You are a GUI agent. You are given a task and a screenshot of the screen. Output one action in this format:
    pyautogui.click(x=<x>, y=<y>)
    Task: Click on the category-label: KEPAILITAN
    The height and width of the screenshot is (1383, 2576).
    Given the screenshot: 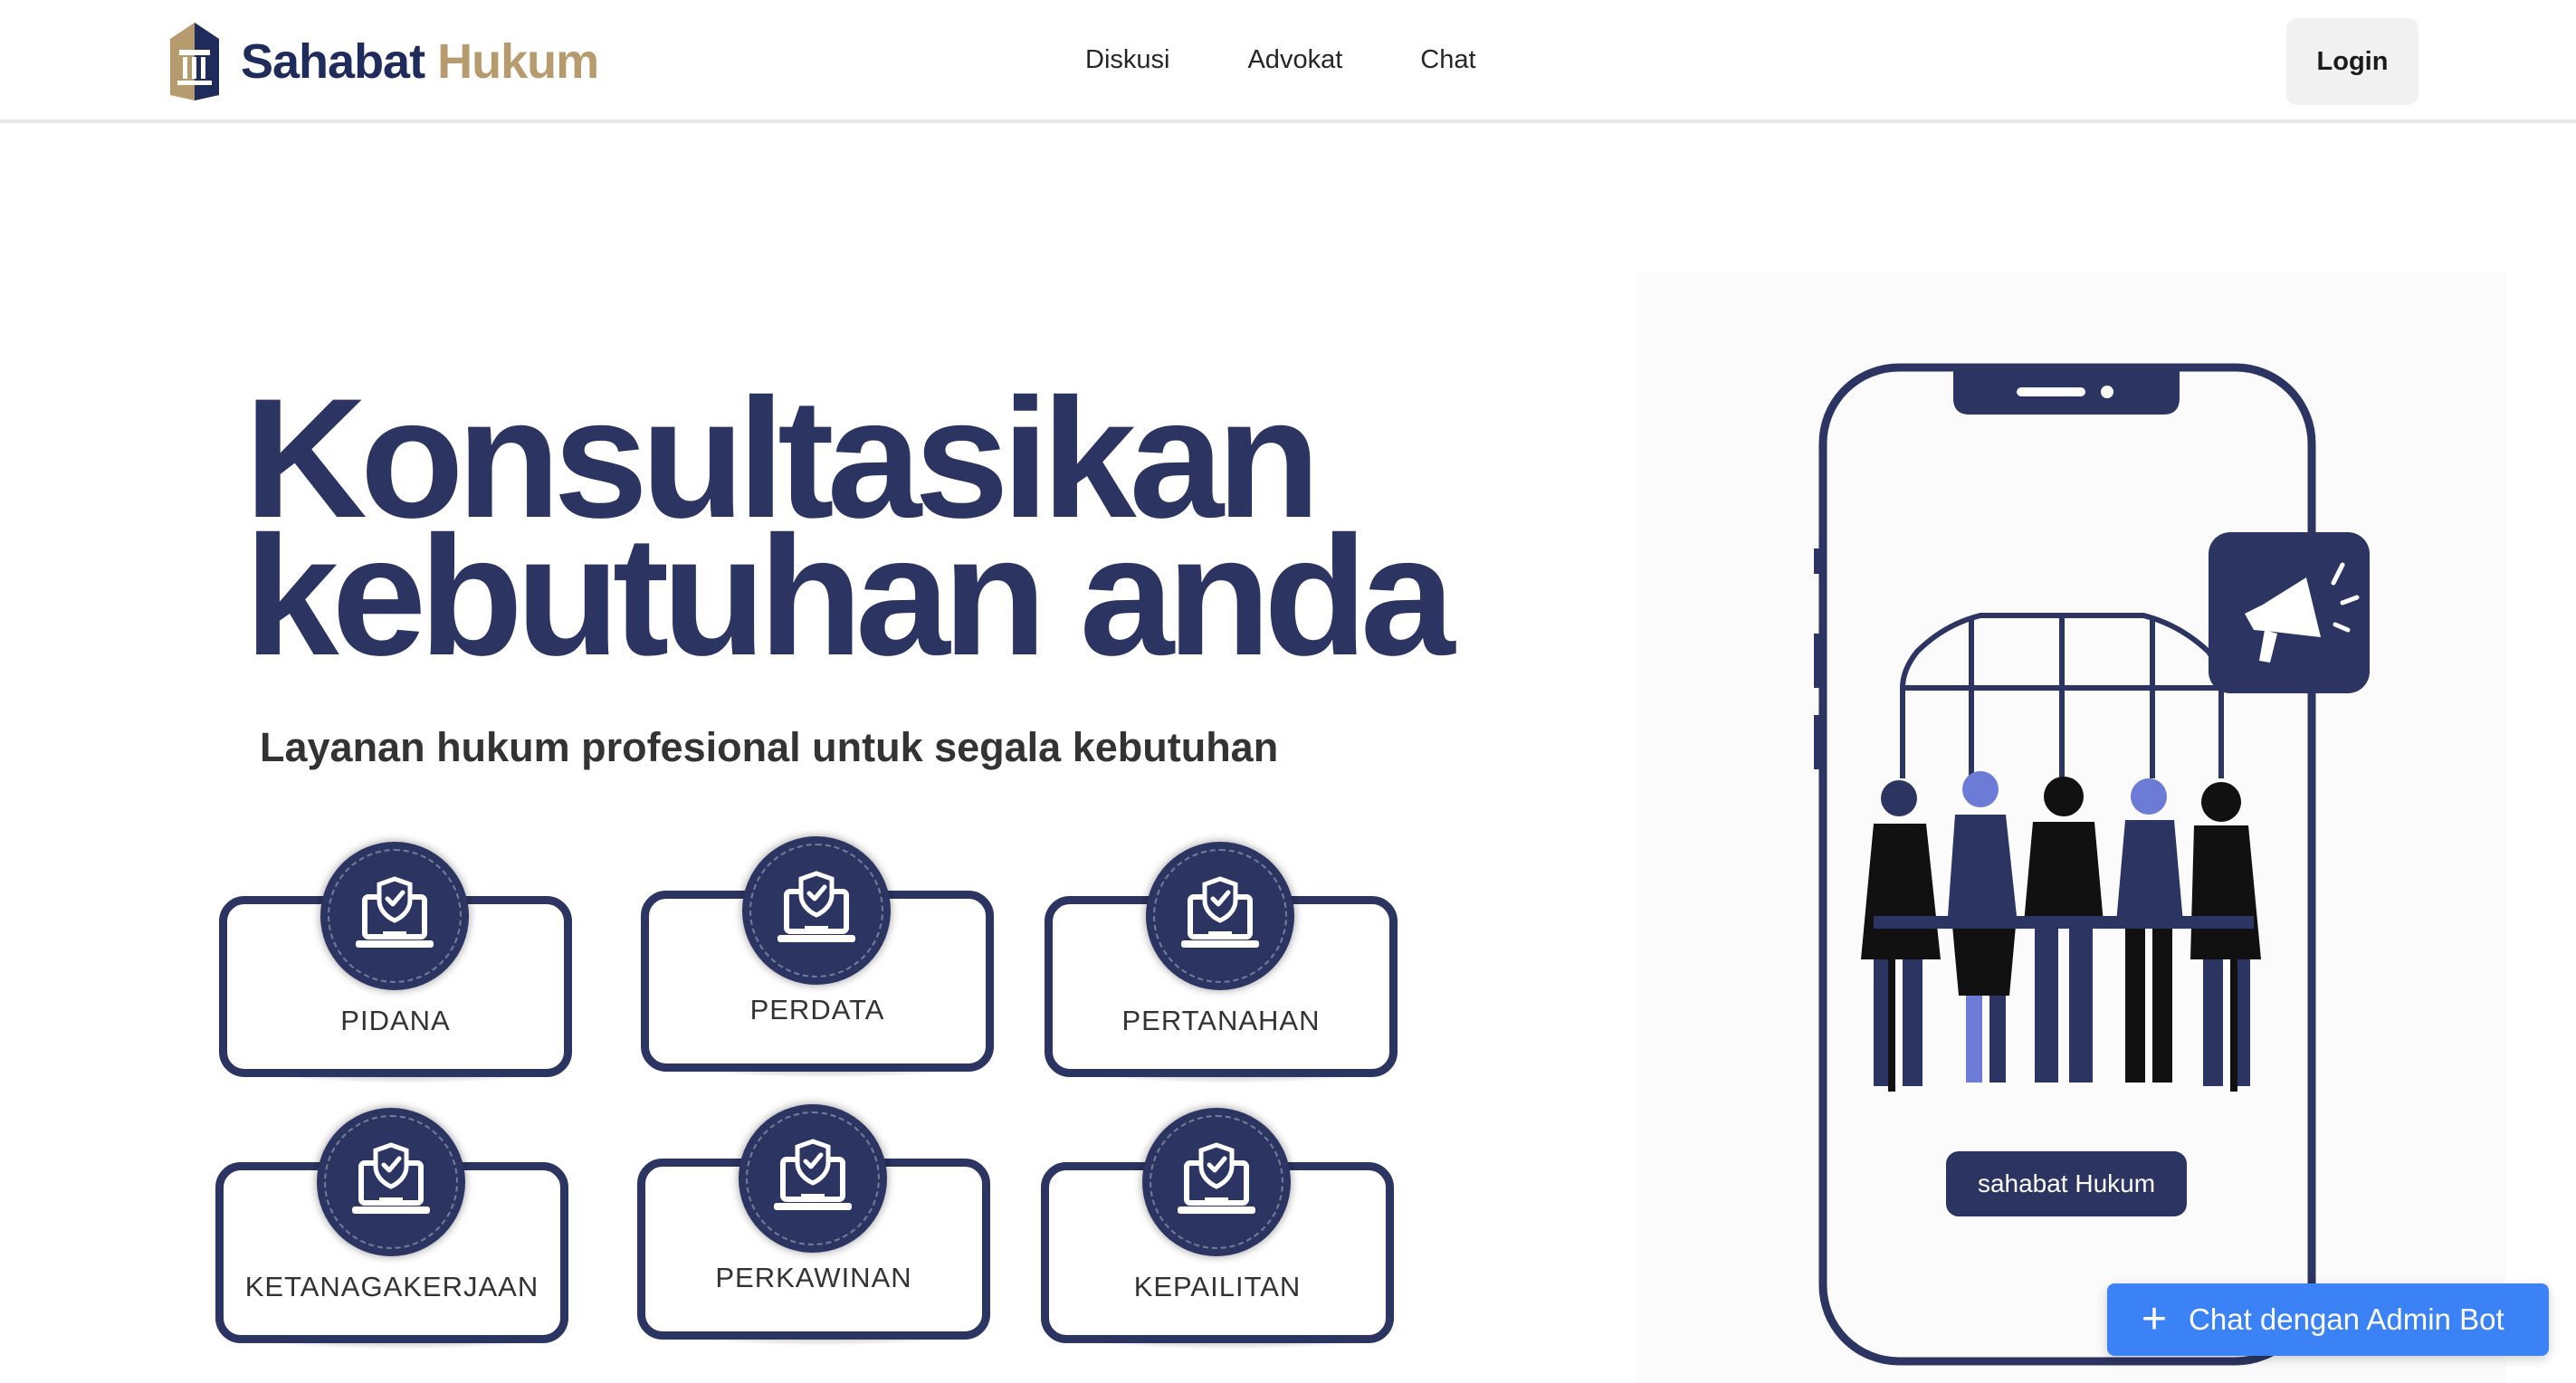 What is the action you would take?
    pyautogui.click(x=1217, y=1286)
    